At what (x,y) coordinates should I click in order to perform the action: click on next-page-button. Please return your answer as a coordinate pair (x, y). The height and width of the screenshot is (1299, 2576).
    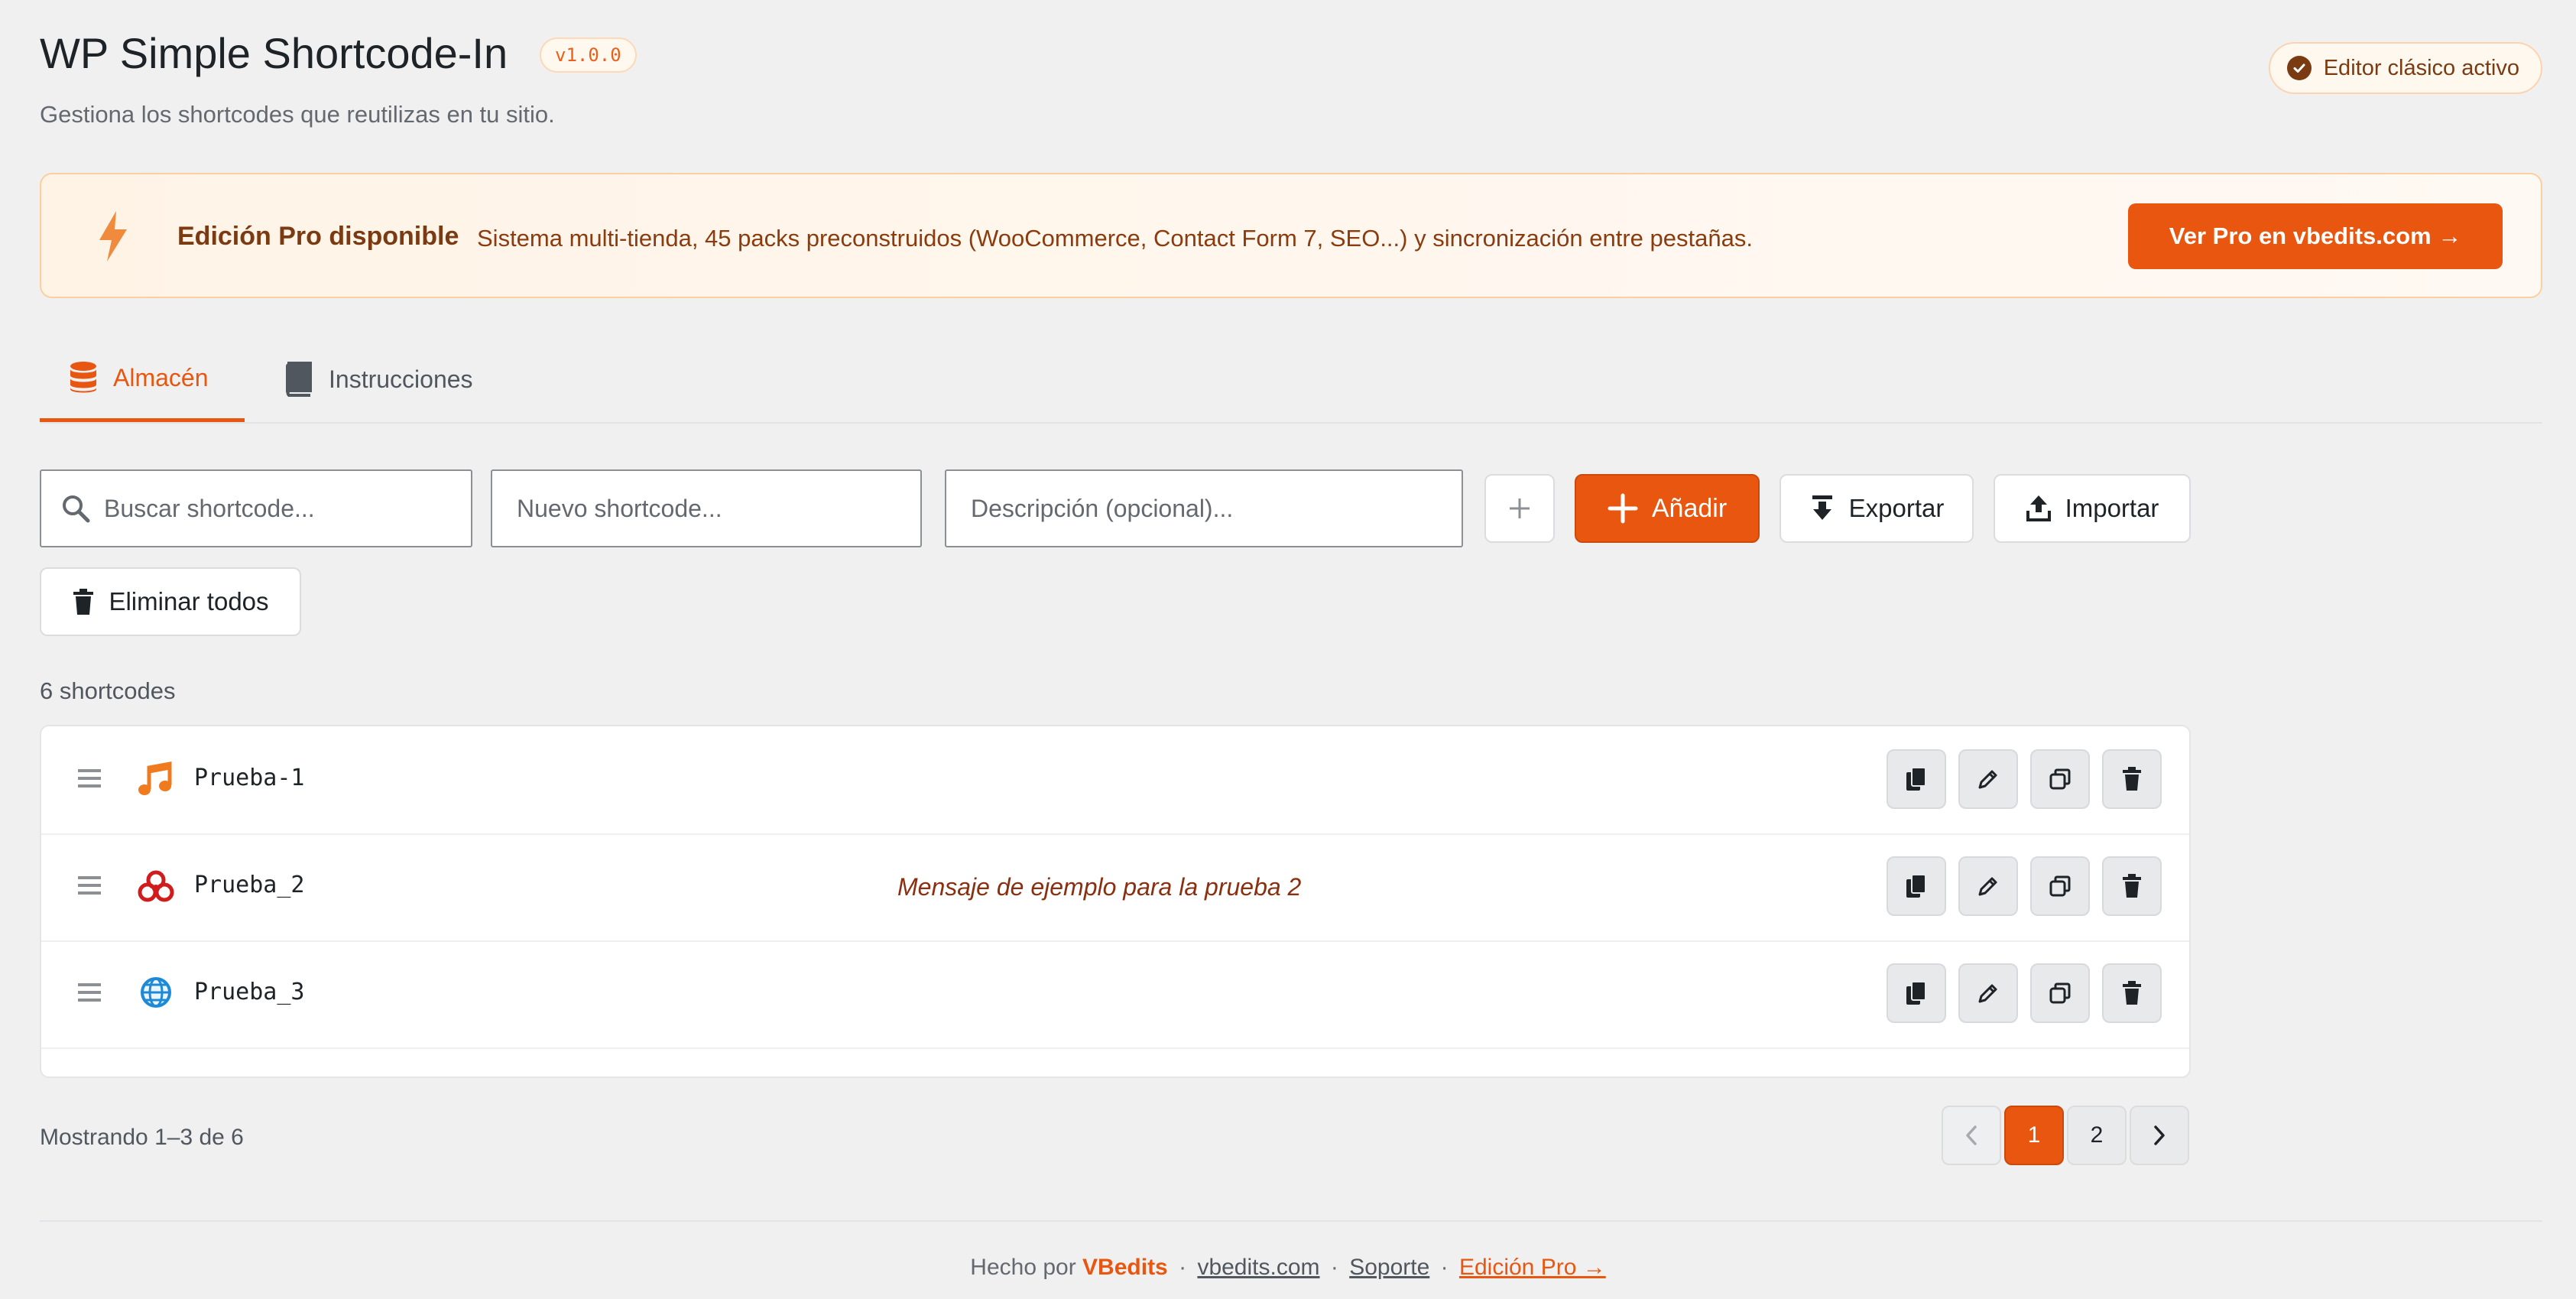
    Looking at the image, I should click on (2159, 1135).